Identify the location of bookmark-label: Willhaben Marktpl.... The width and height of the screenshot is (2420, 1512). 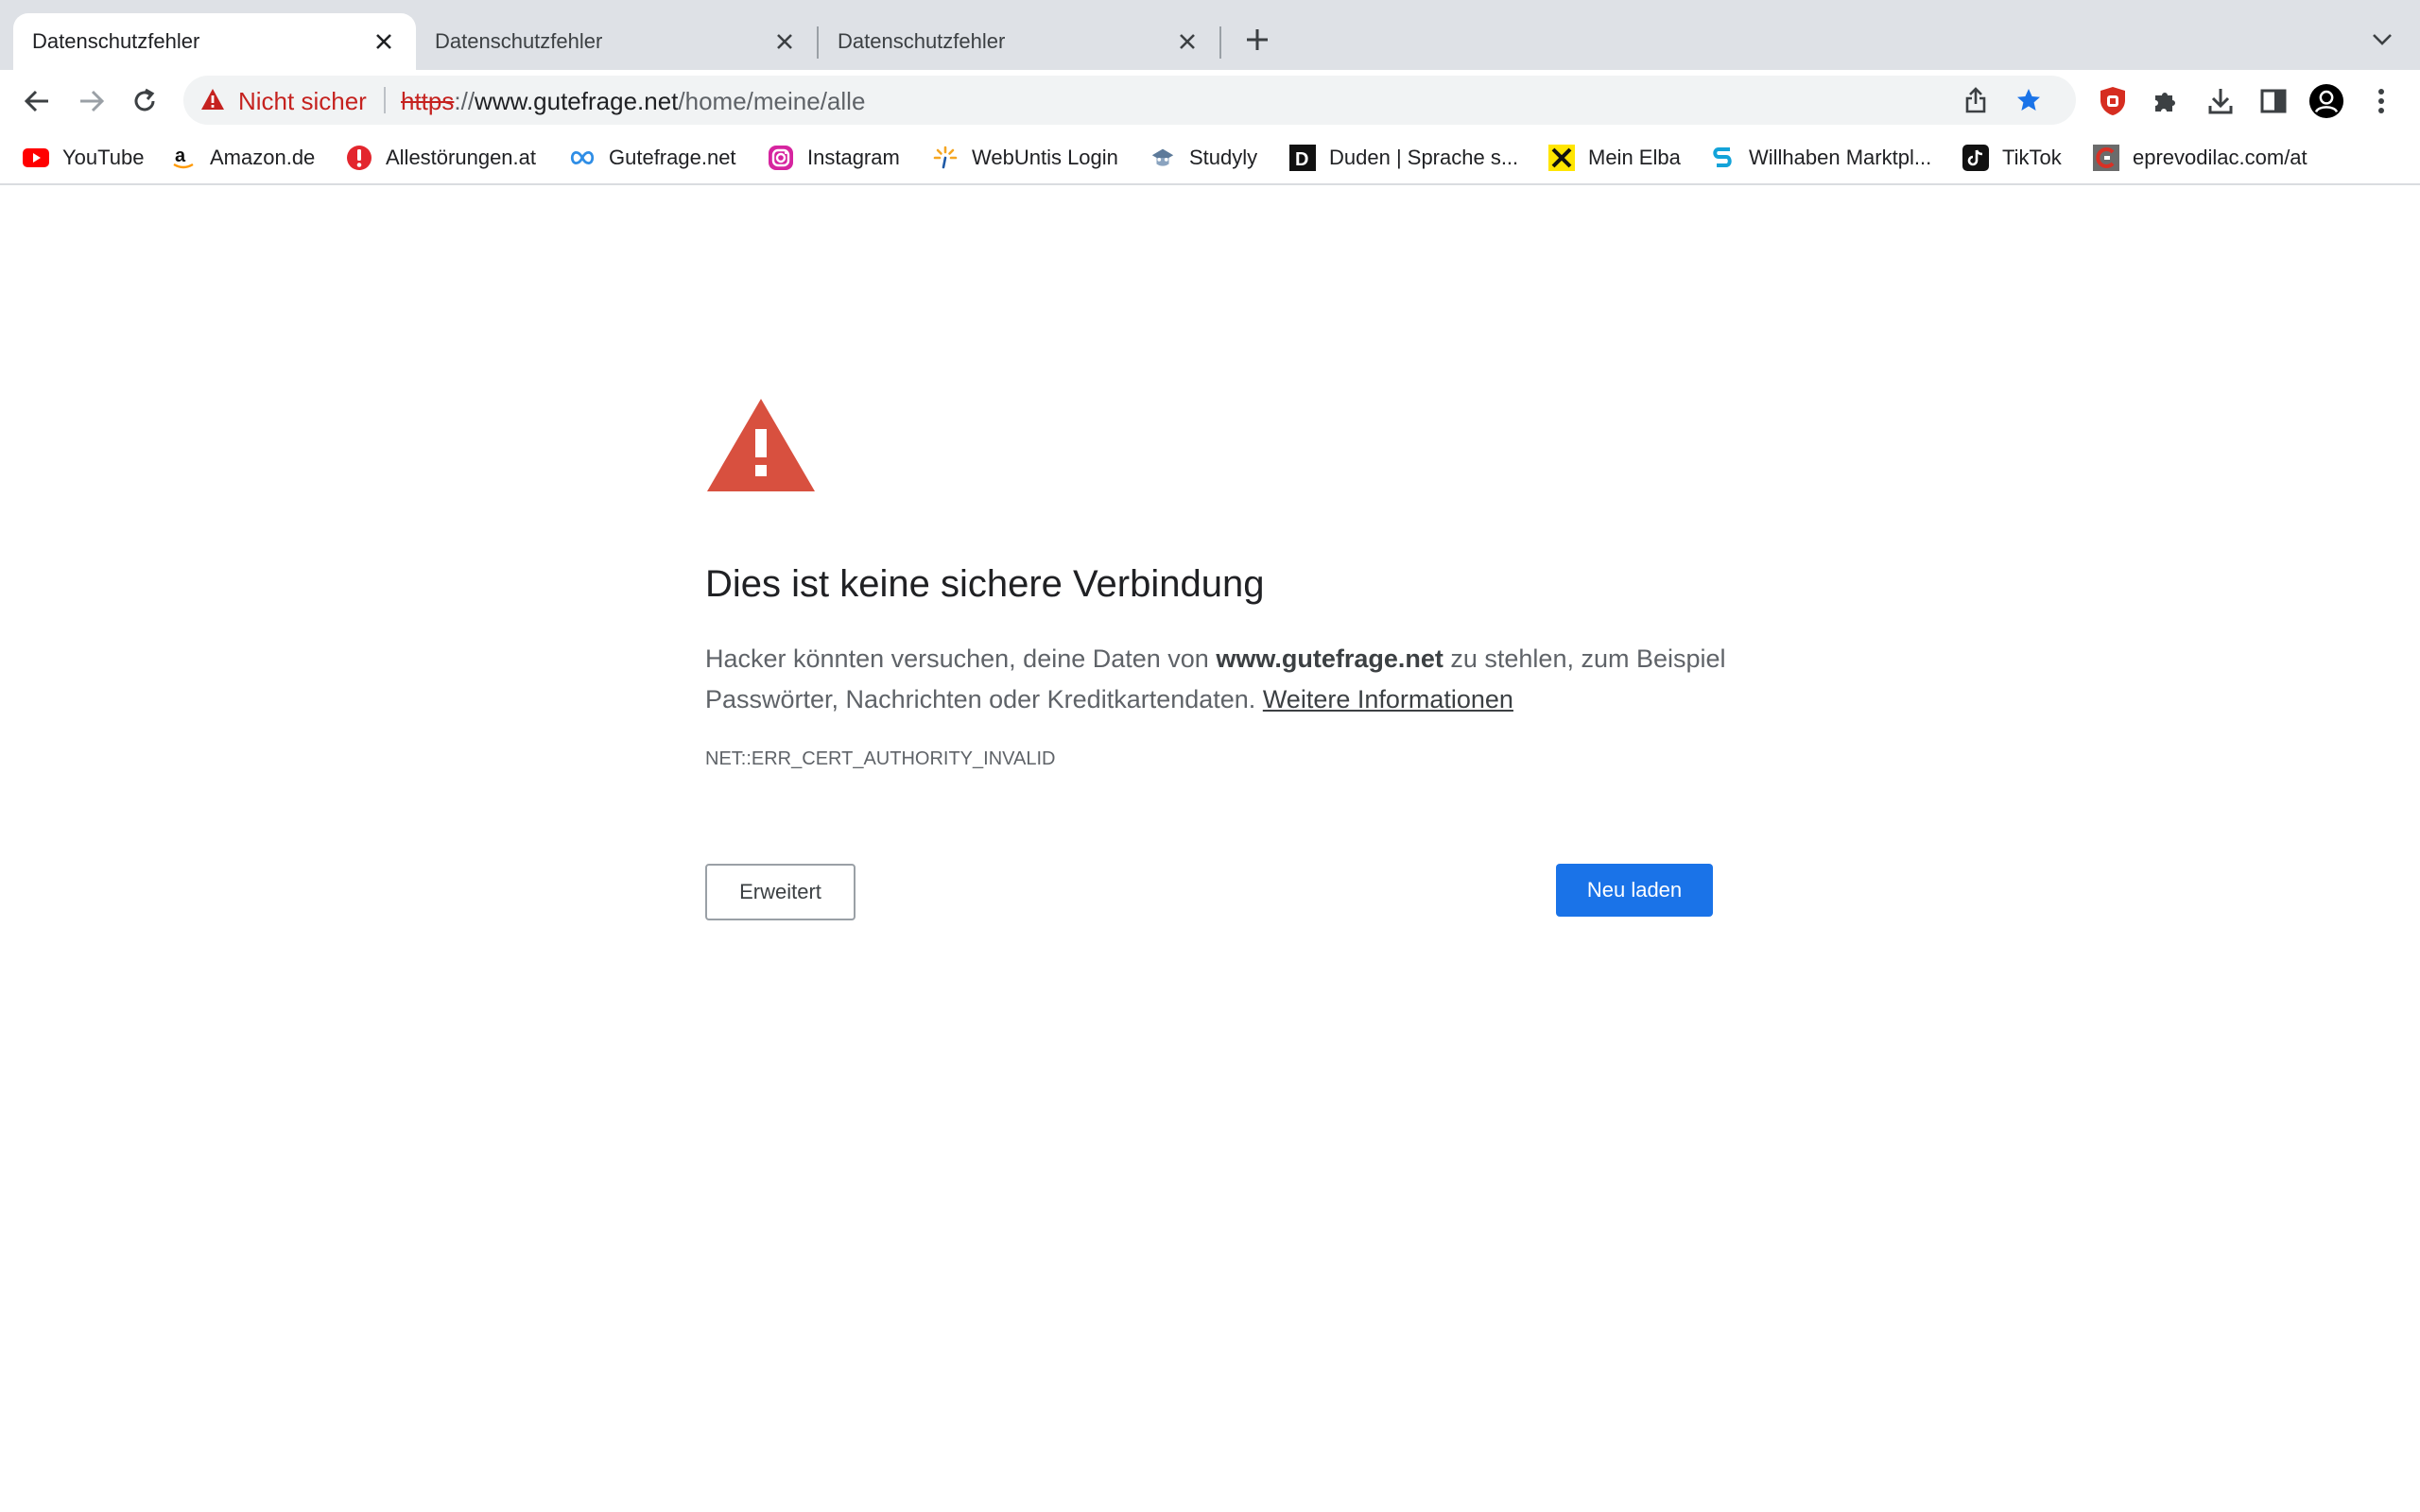
(1840, 157).